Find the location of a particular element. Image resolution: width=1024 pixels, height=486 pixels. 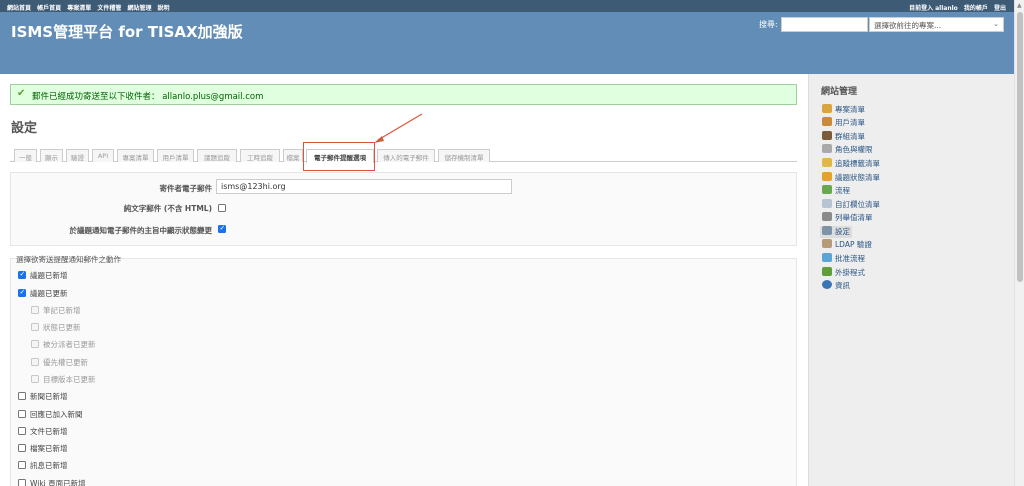

emission-email-input: isms@123hi.org is located at coordinates (364, 186).